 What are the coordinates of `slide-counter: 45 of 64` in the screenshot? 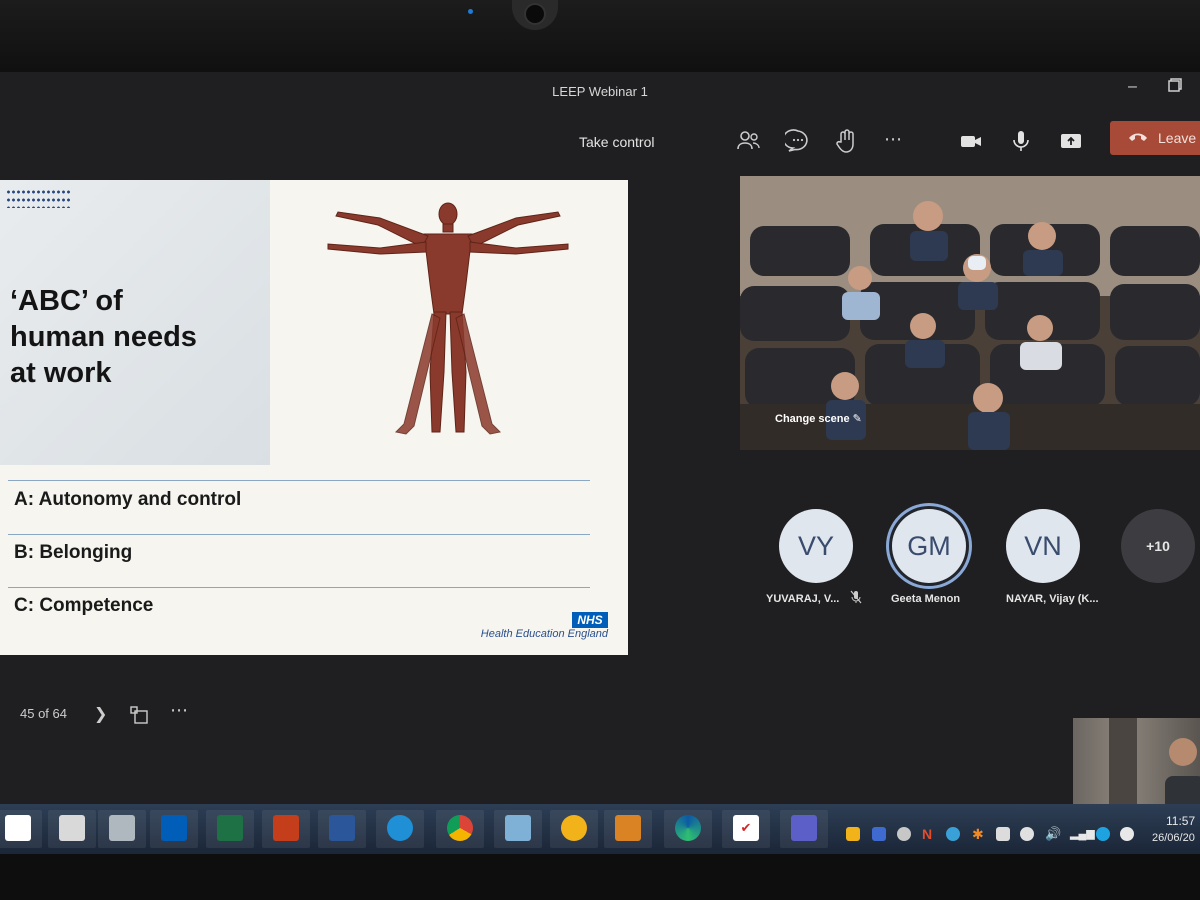 It's located at (43, 713).